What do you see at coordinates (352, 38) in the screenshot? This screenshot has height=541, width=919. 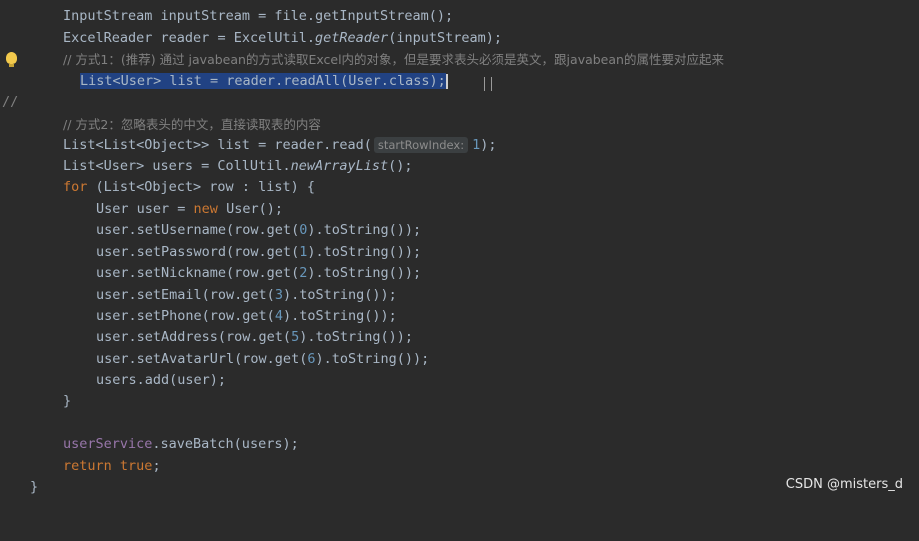 I see `static-method-token: getReader` at bounding box center [352, 38].